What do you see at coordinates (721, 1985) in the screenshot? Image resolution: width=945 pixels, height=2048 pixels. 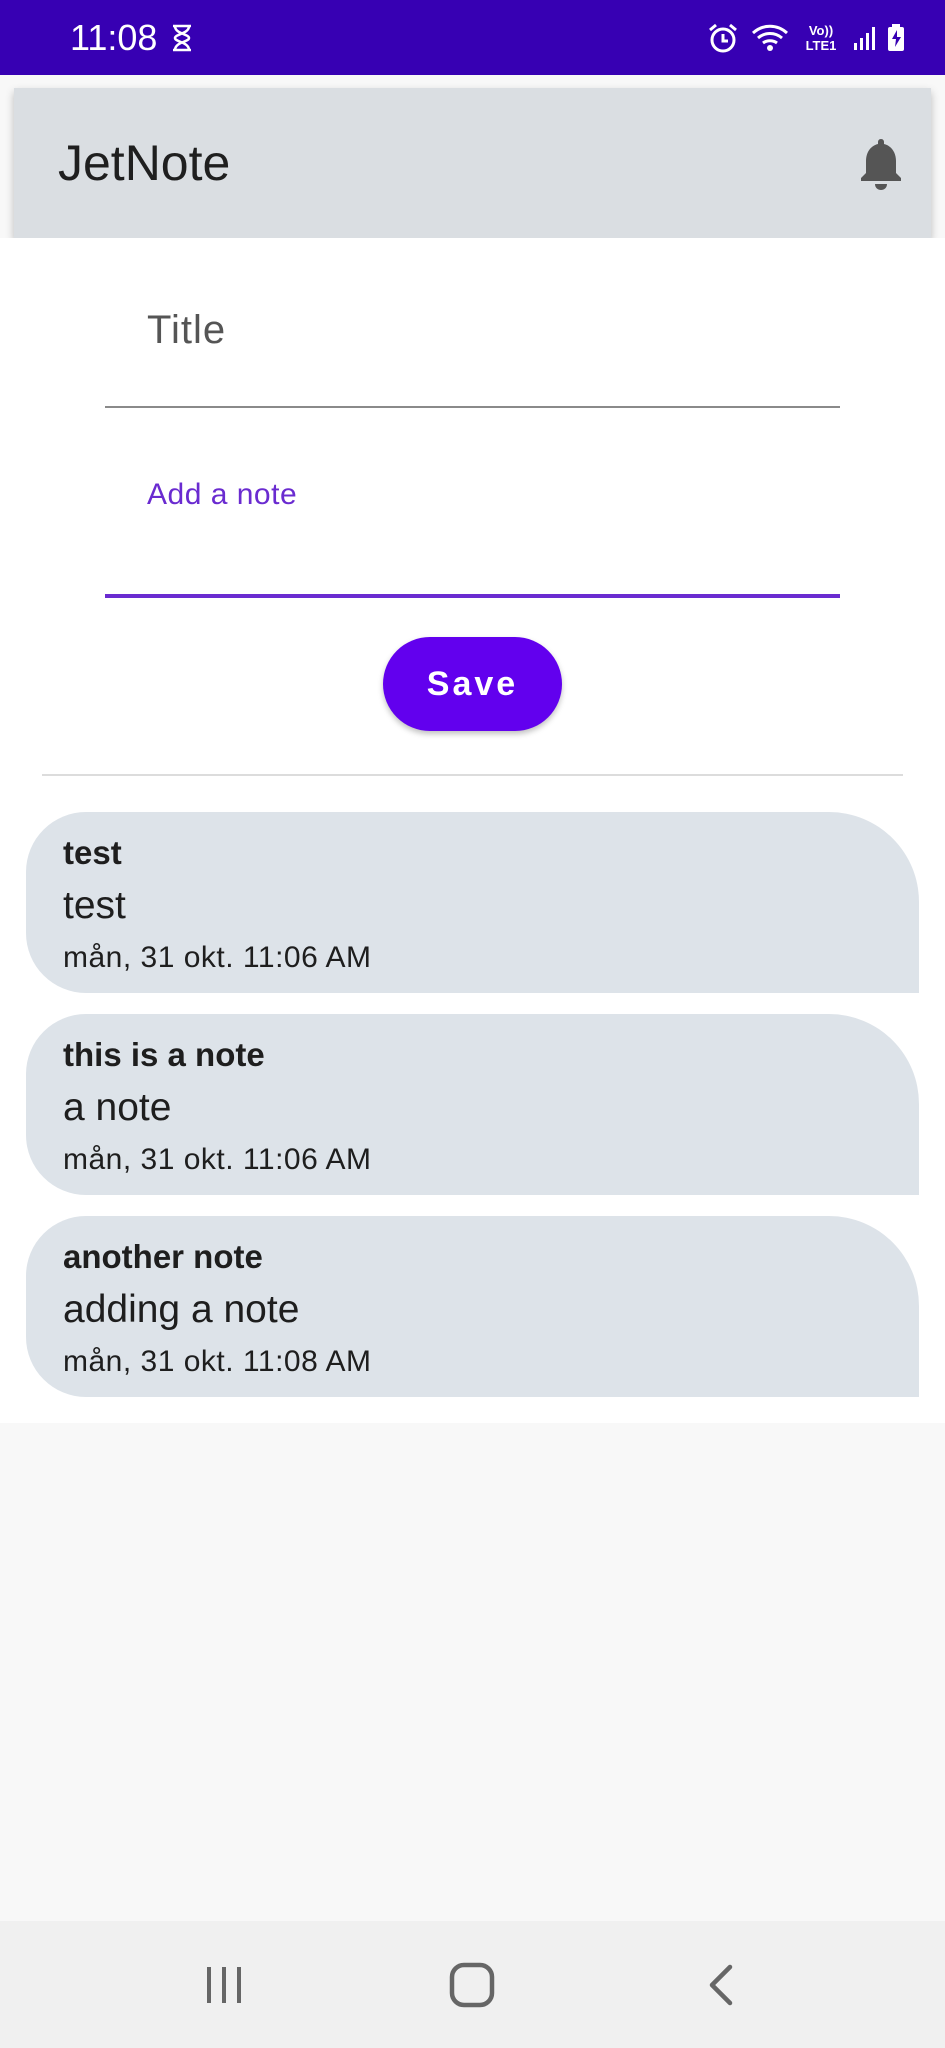 I see `back-icon` at bounding box center [721, 1985].